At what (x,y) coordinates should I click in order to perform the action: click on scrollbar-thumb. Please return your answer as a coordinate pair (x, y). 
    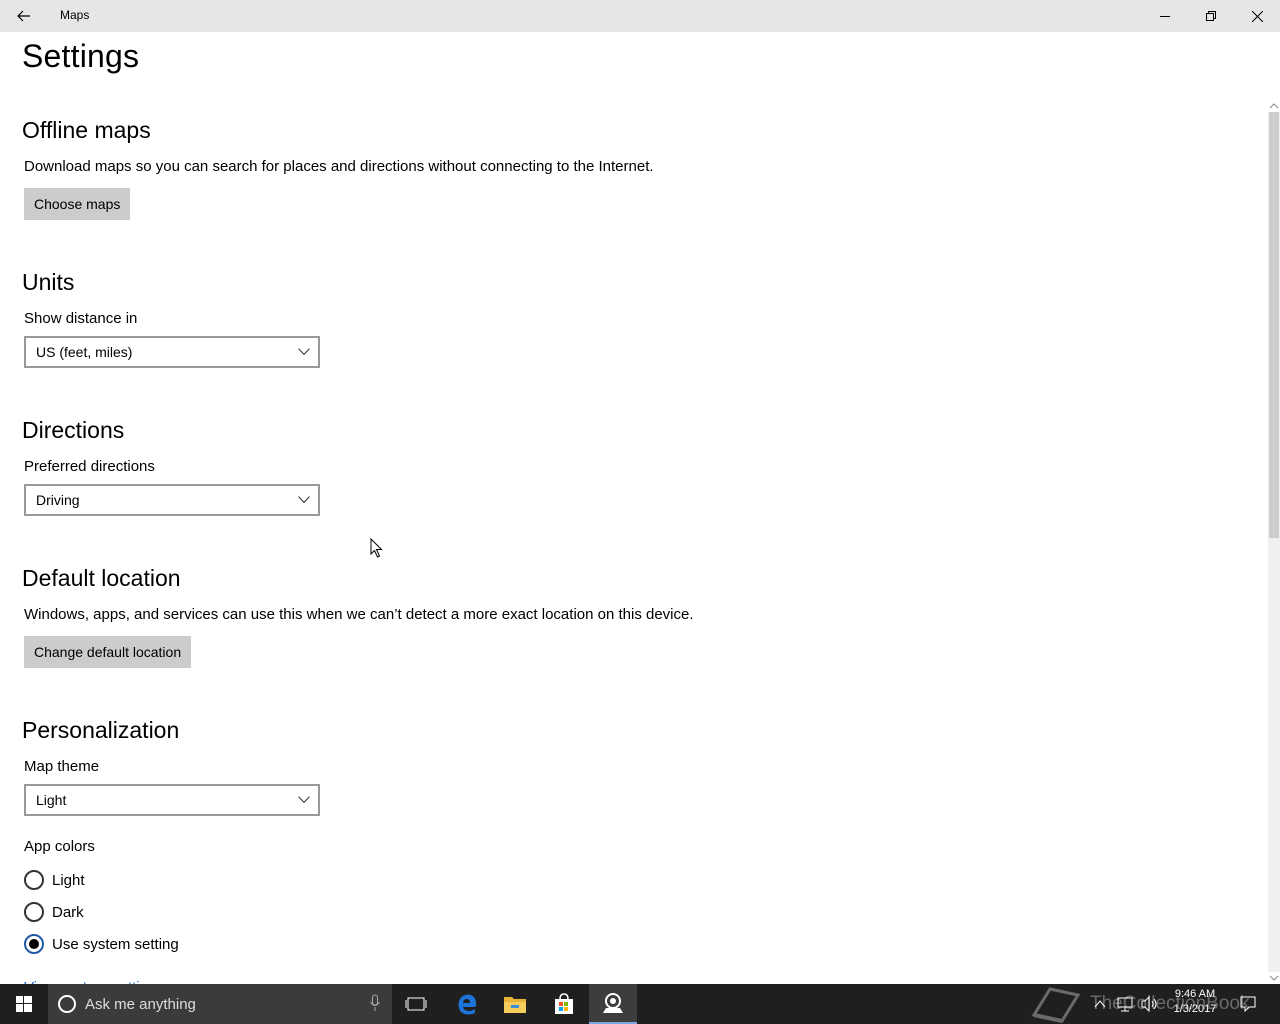
    Looking at the image, I should click on (1274, 325).